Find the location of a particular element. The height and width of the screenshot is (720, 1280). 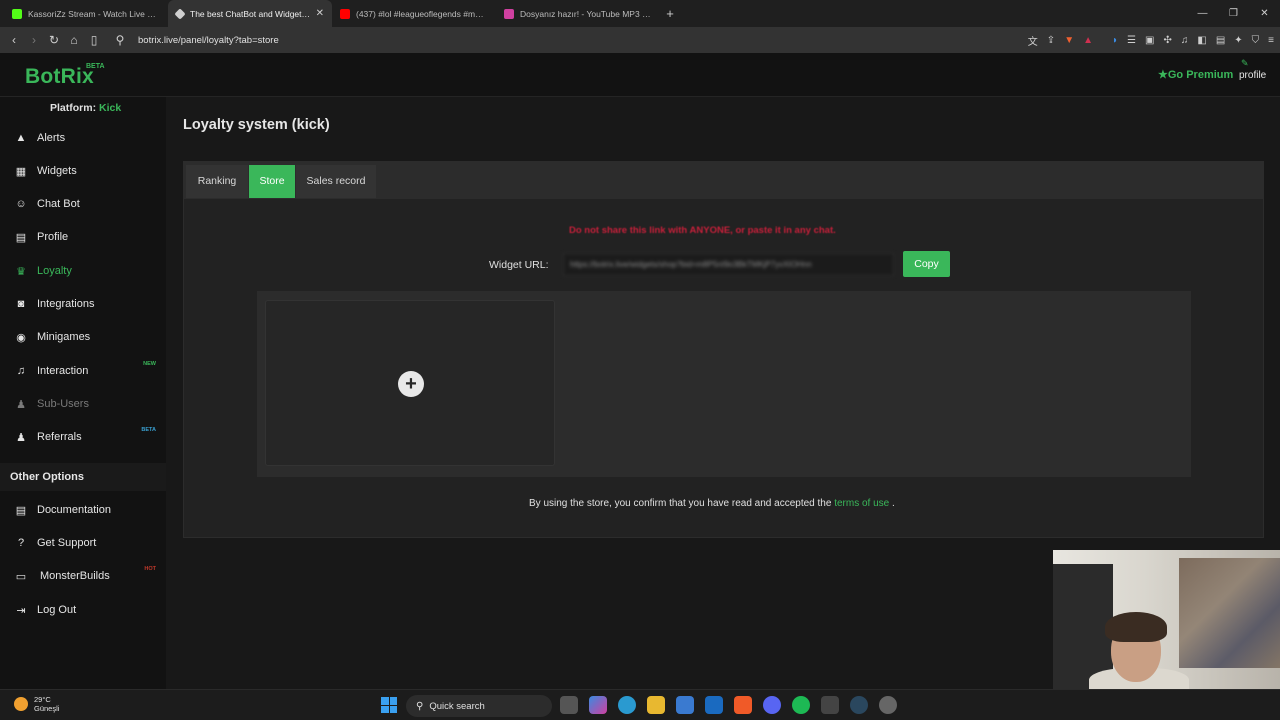

windows-start-icon is located at coordinates (389, 705).